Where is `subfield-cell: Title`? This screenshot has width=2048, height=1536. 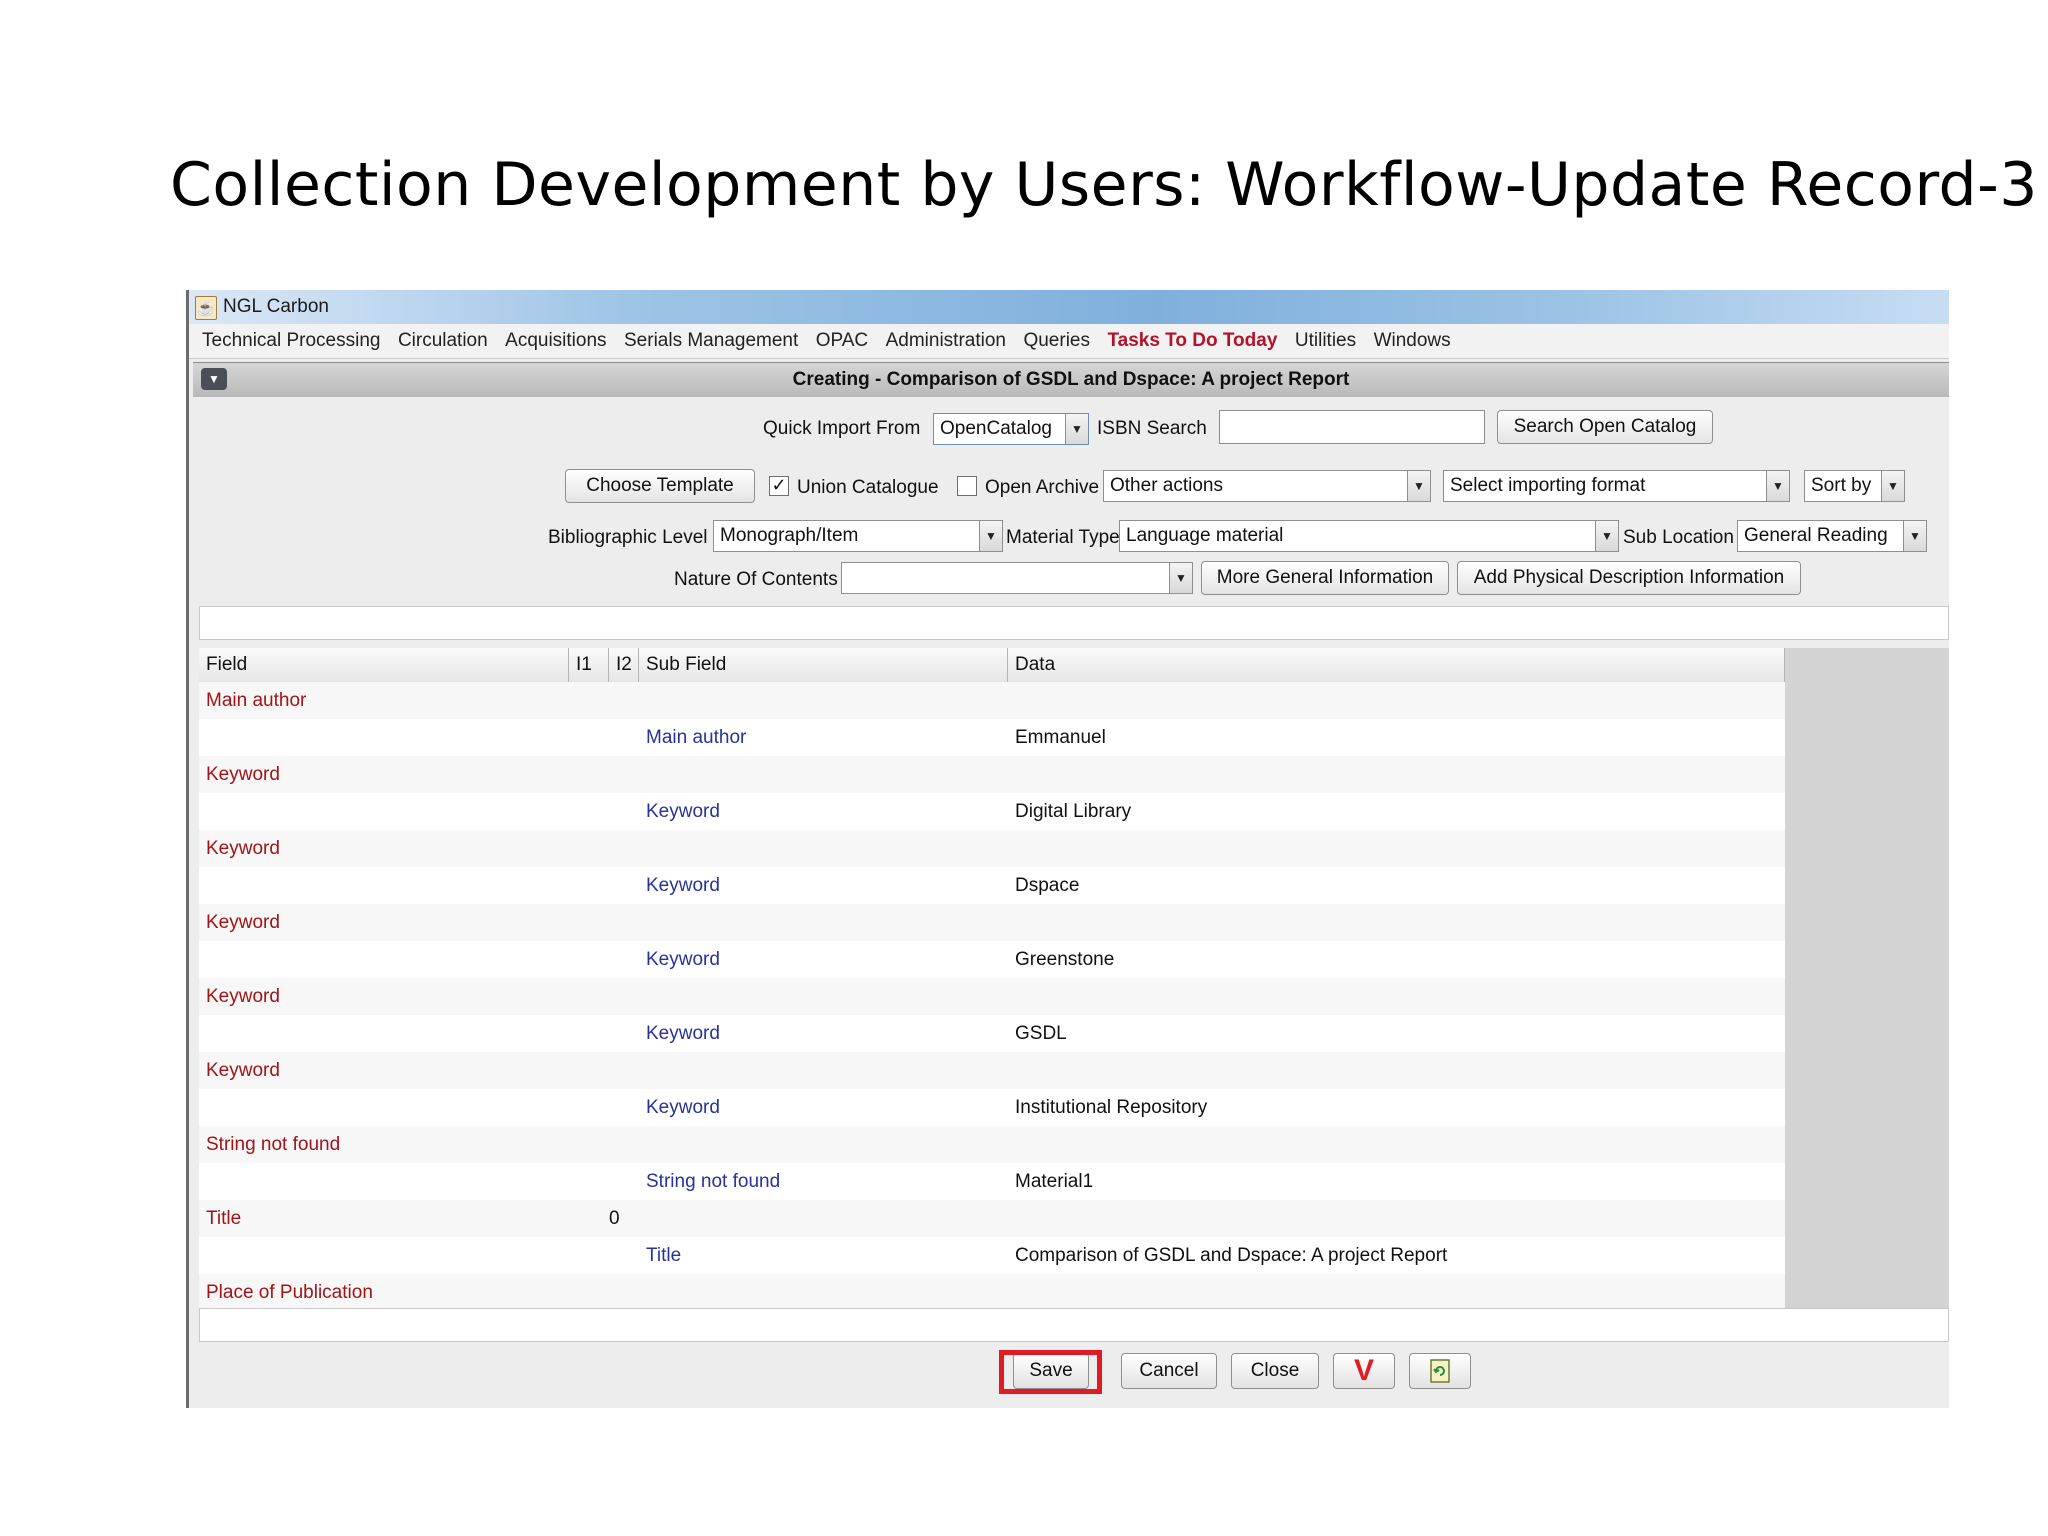
subfield-cell: Title is located at coordinates (664, 1255).